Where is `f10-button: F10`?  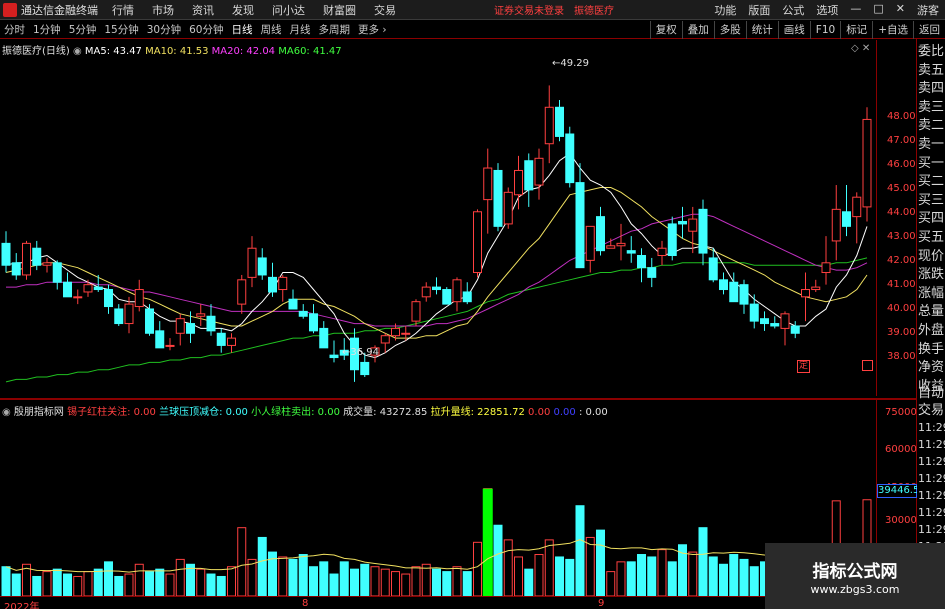
f10-button: F10 is located at coordinates (824, 29).